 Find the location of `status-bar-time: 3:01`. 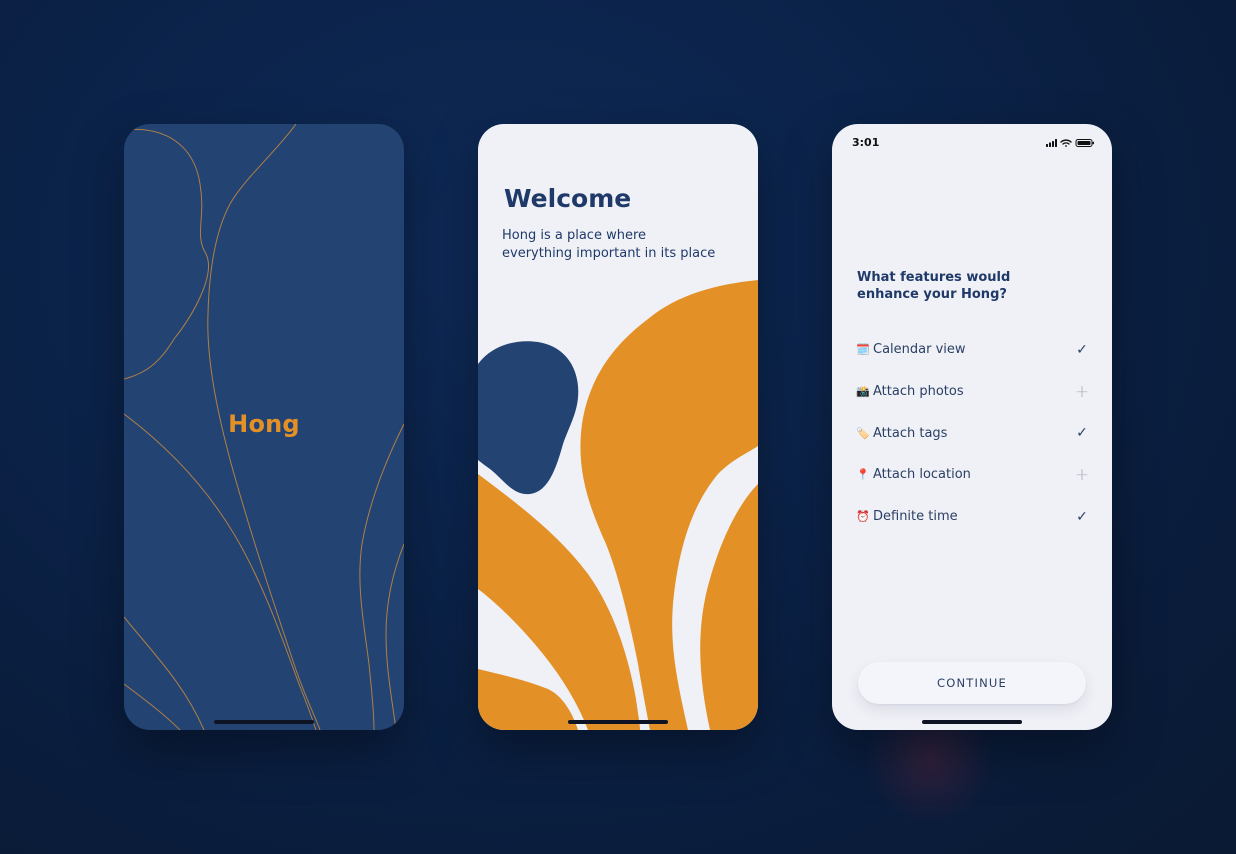

status-bar-time: 3:01 is located at coordinates (866, 142).